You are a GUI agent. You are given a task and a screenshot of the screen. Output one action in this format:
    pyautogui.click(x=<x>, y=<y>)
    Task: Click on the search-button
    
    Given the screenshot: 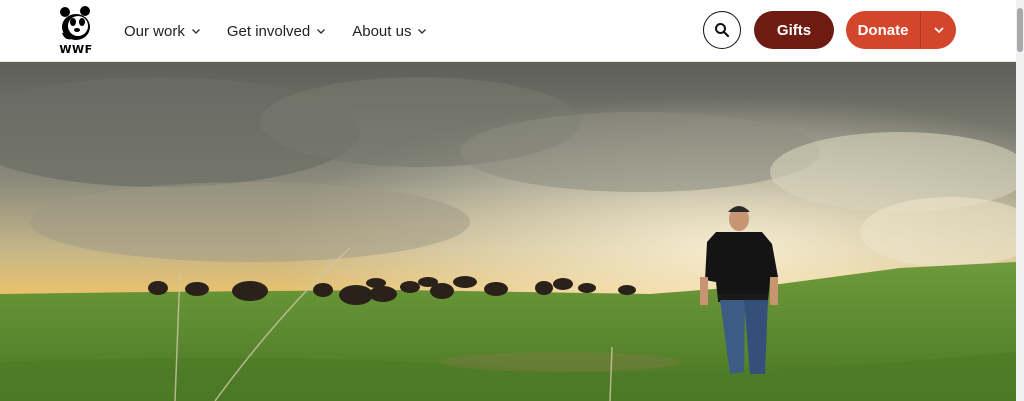 What is the action you would take?
    pyautogui.click(x=722, y=30)
    